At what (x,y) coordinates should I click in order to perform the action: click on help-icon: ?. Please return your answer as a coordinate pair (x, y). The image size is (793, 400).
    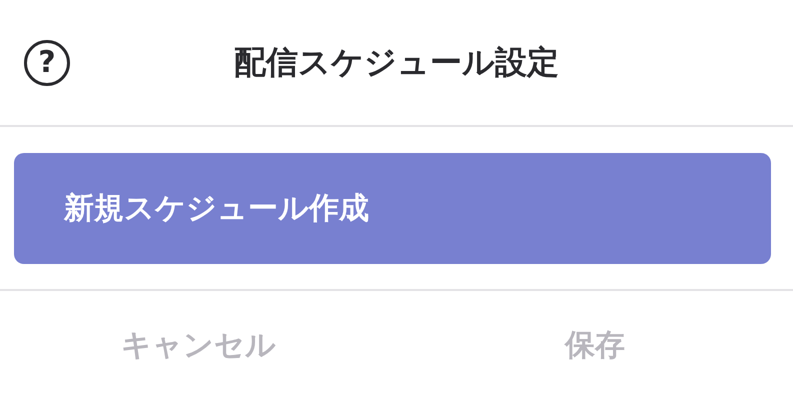
    Looking at the image, I should click on (47, 63).